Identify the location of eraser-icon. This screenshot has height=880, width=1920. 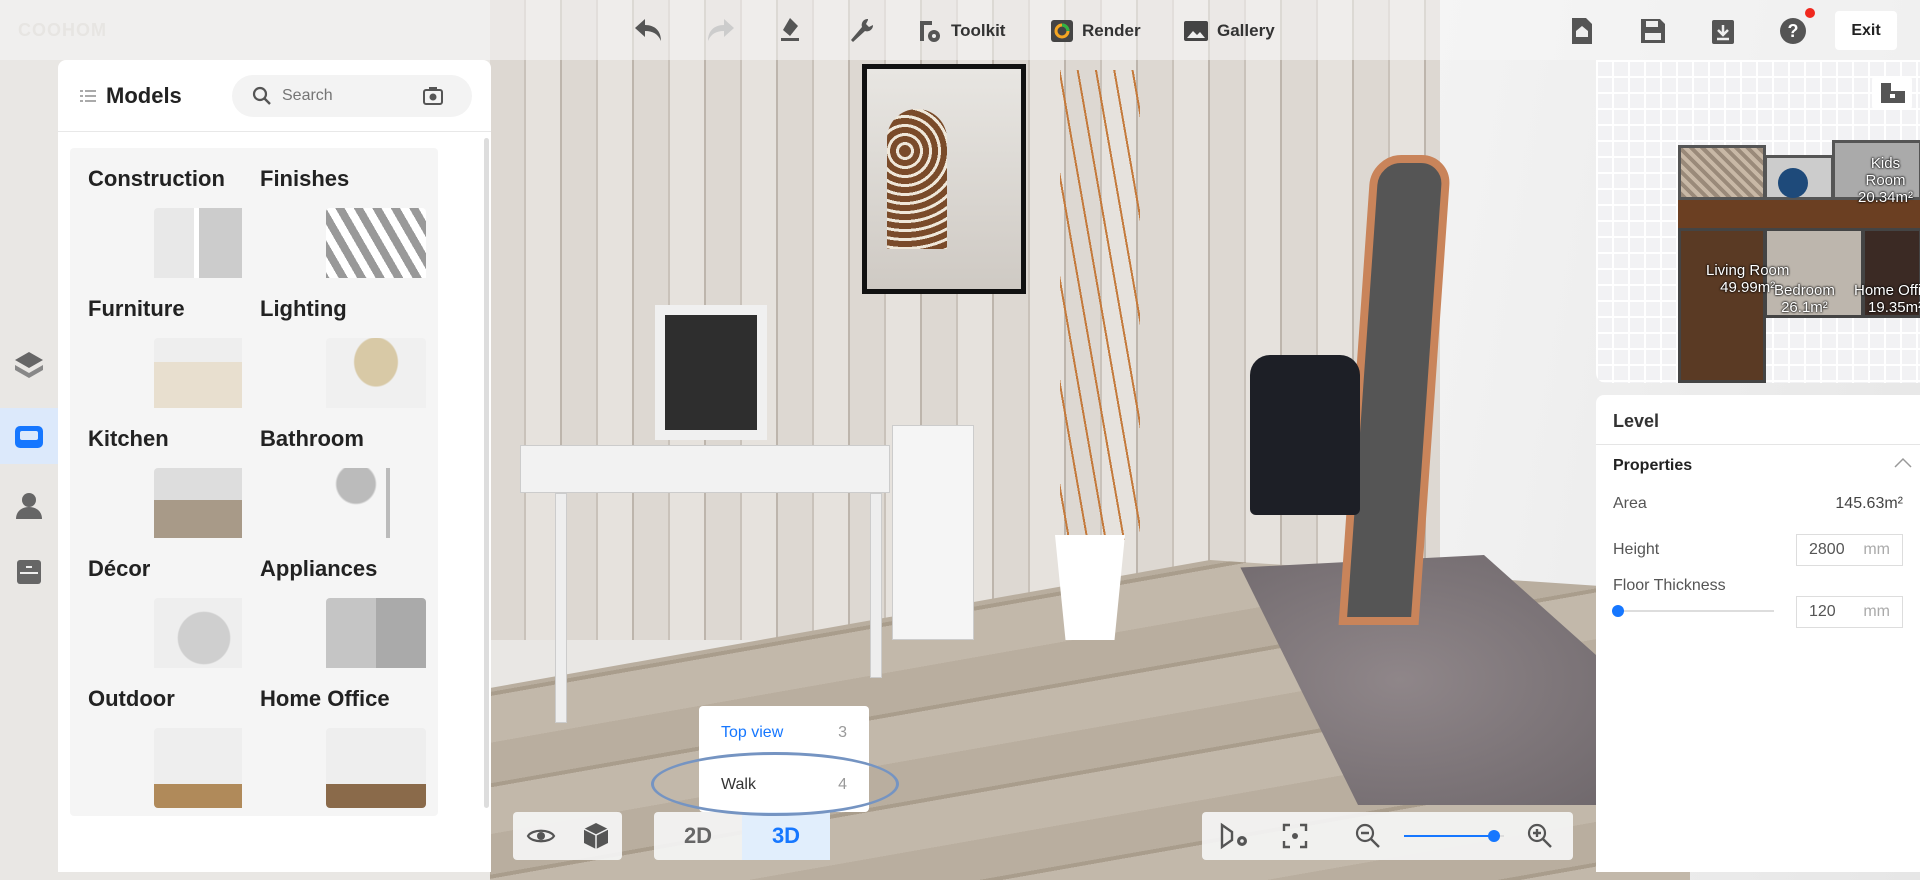
(791, 31).